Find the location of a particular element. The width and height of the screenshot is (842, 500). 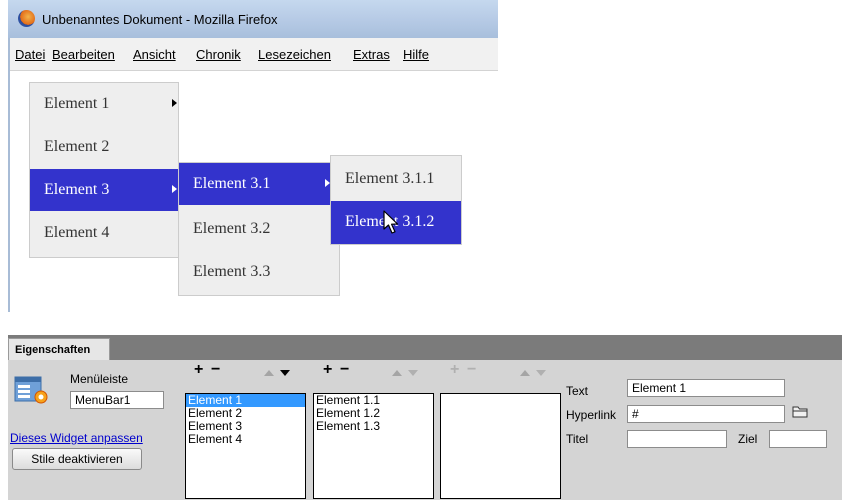

title-label: Titel is located at coordinates (577, 439).